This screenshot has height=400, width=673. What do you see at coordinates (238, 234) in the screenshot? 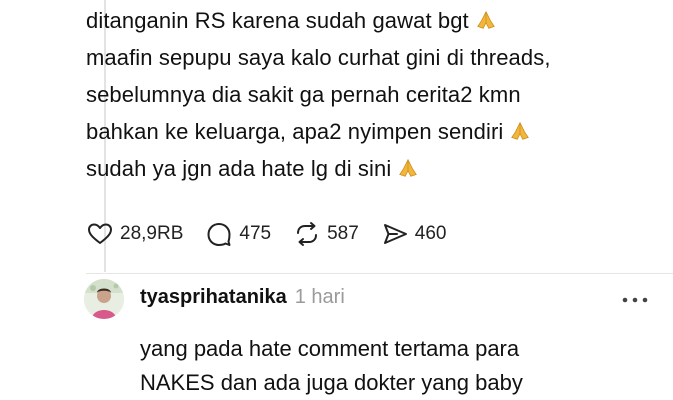
I see `comment-button: 475` at bounding box center [238, 234].